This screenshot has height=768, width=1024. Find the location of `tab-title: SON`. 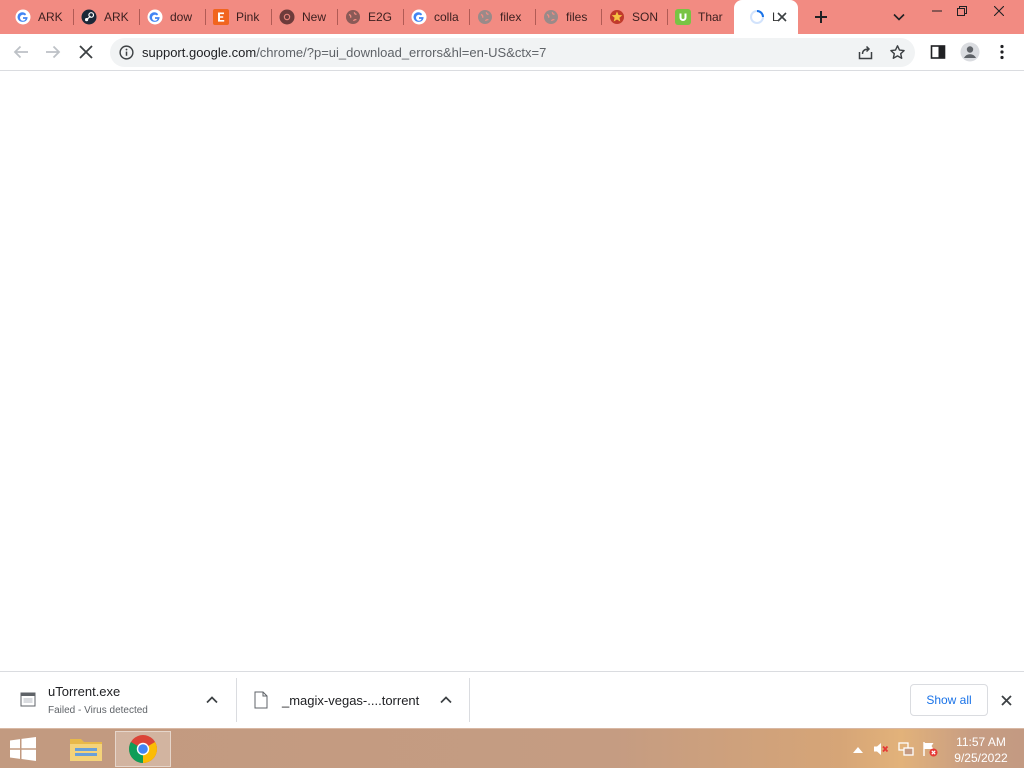

tab-title: SON is located at coordinates (645, 17).